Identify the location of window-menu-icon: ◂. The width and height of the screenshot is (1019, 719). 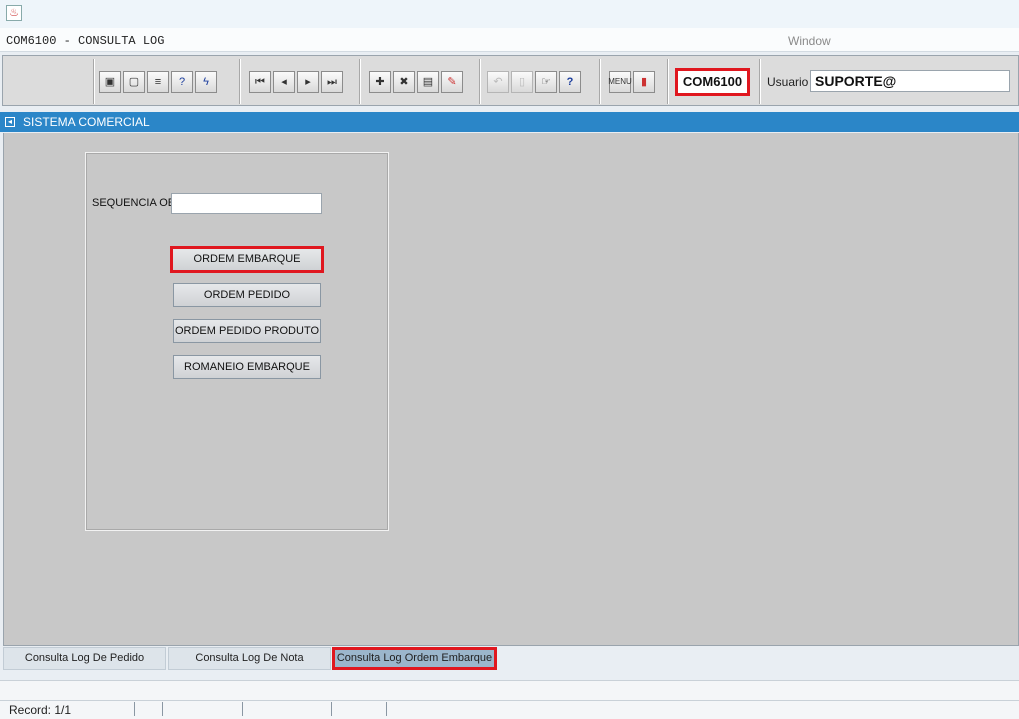
(10, 122).